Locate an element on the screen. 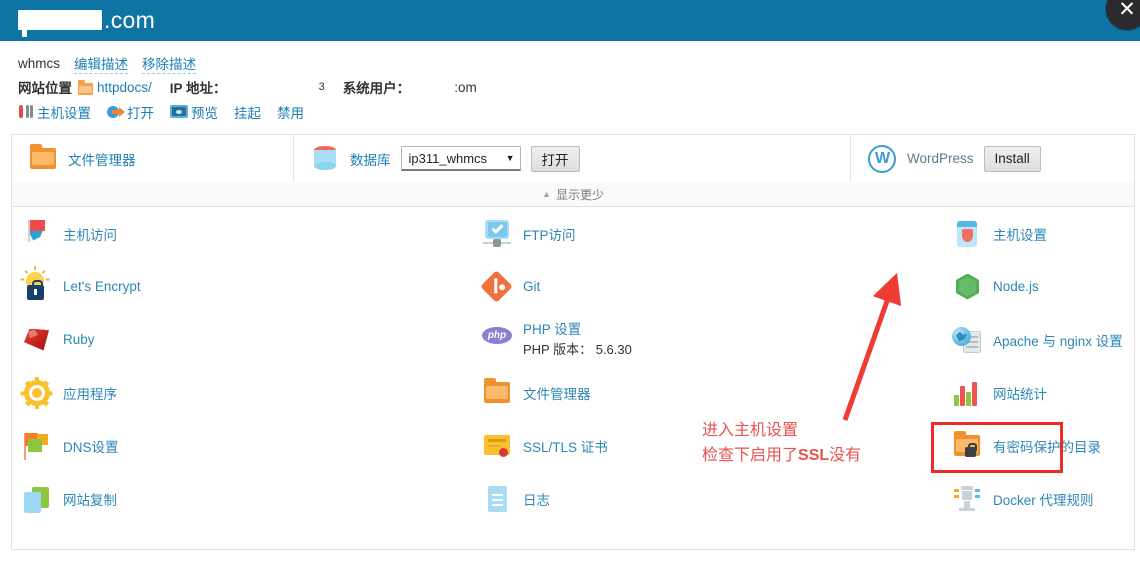 This screenshot has width=1140, height=575. tool-lets-encrypt: Let's Encrypt is located at coordinates (80, 286).